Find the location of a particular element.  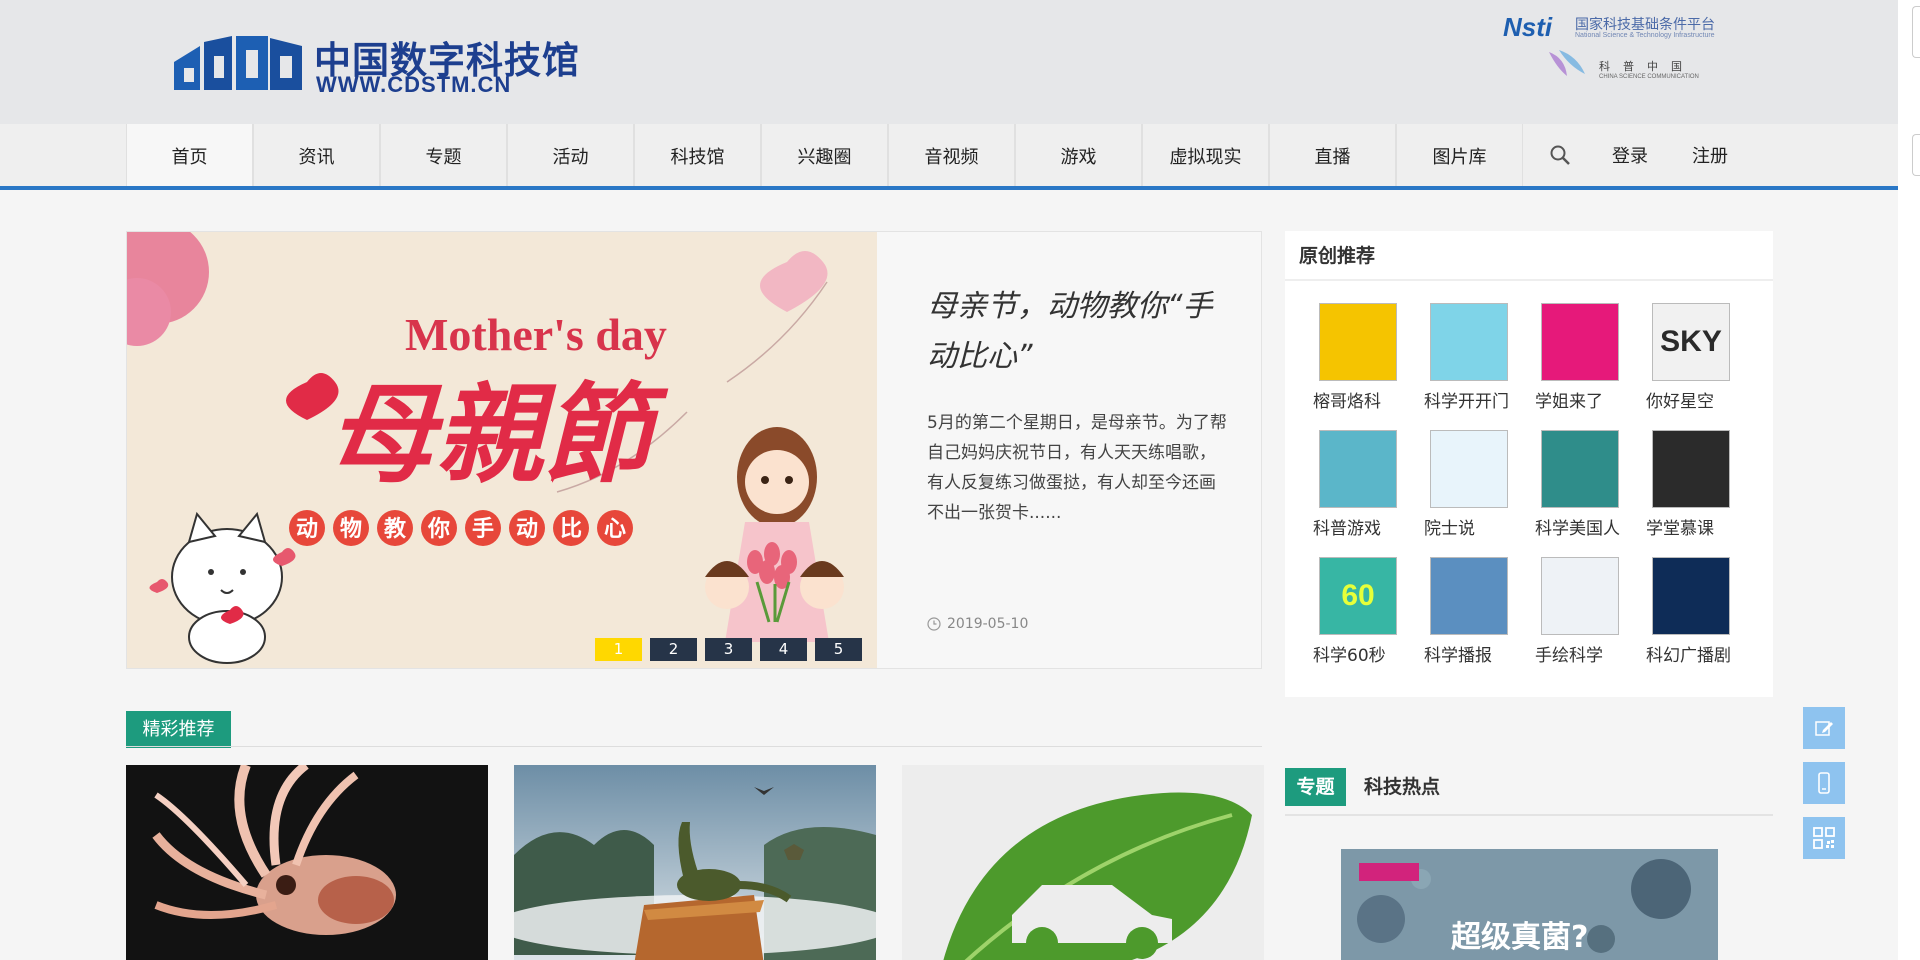

logo-text-en: WWW.CDSTM.CN is located at coordinates (414, 84).